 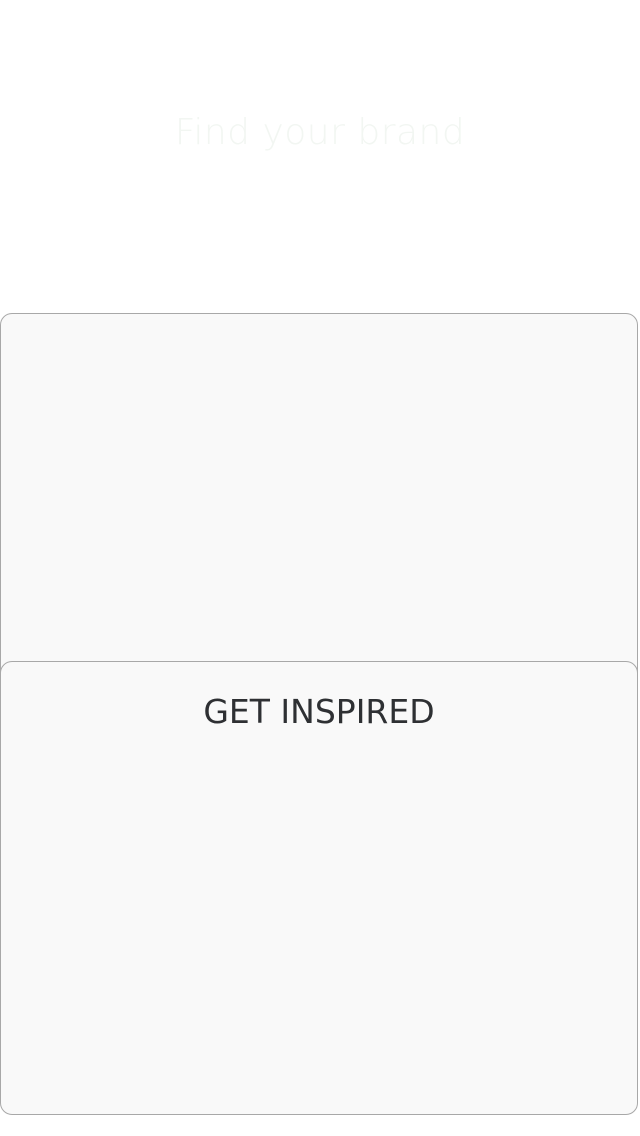 I want to click on page-title: Find your brand, so click(x=320, y=132).